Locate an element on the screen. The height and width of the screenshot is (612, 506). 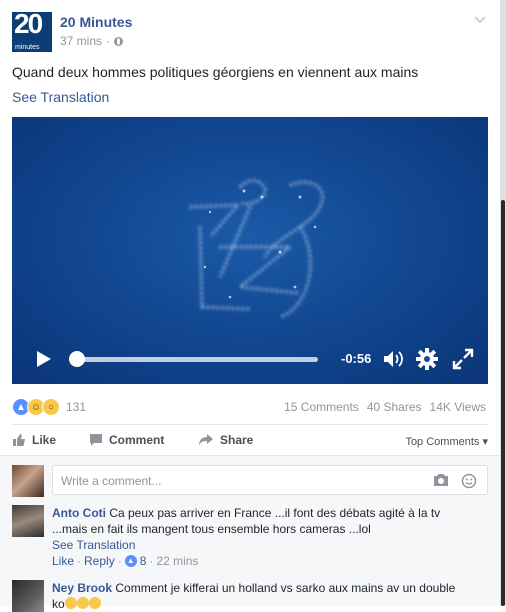
thumbs-up-icon is located at coordinates (19, 440).